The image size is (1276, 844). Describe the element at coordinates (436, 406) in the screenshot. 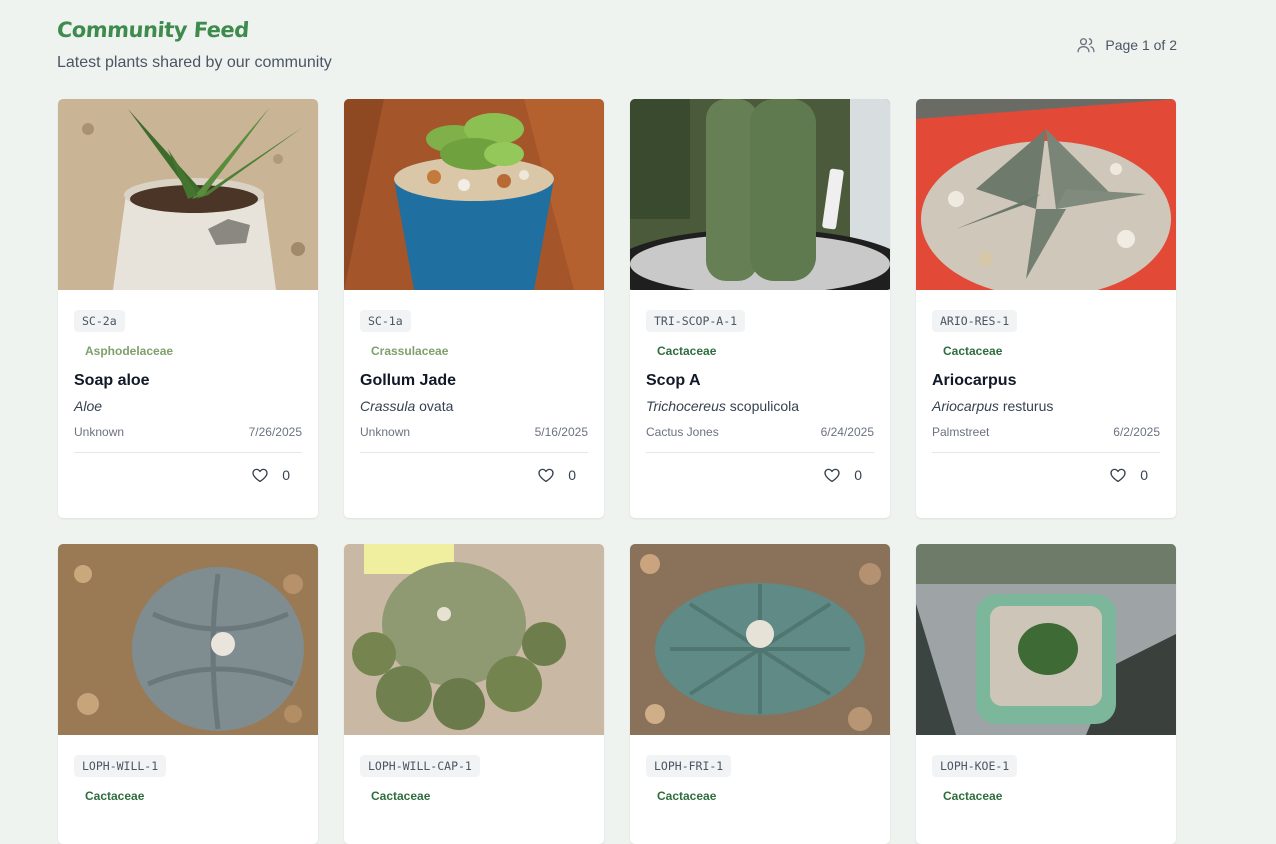

I see `species-epithet: ovata` at that location.